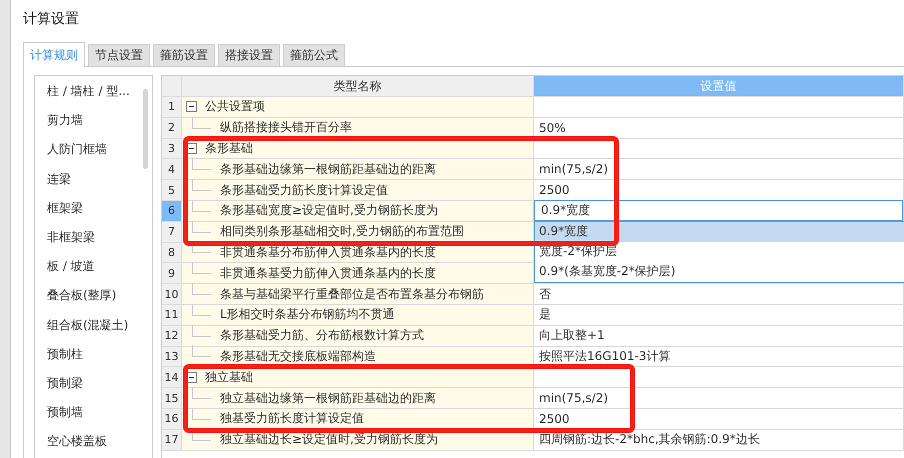  I want to click on dropdown-option: 0.9*宽度, so click(719, 232).